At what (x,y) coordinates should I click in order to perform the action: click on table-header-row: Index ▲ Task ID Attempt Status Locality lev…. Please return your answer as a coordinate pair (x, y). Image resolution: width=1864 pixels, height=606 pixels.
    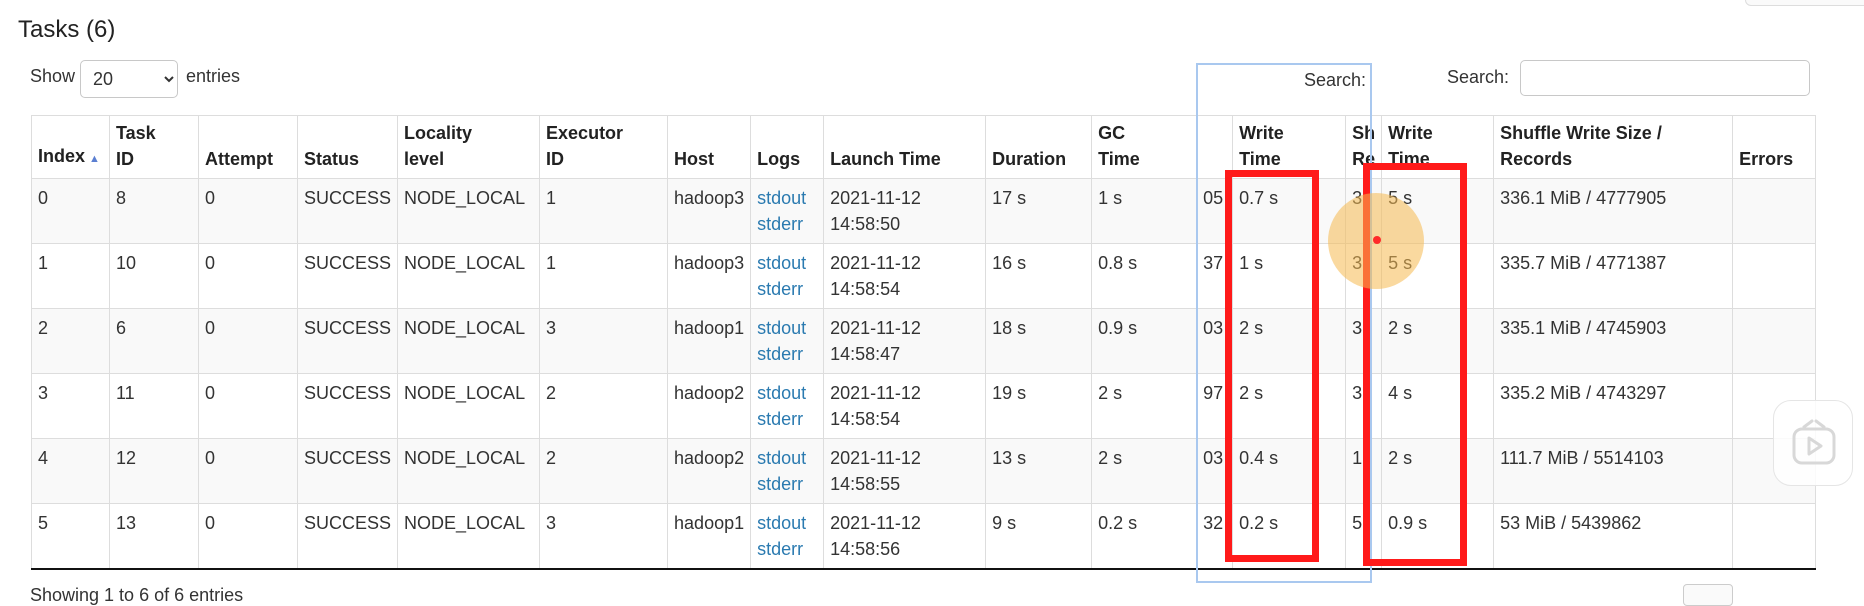
    Looking at the image, I should click on (924, 147).